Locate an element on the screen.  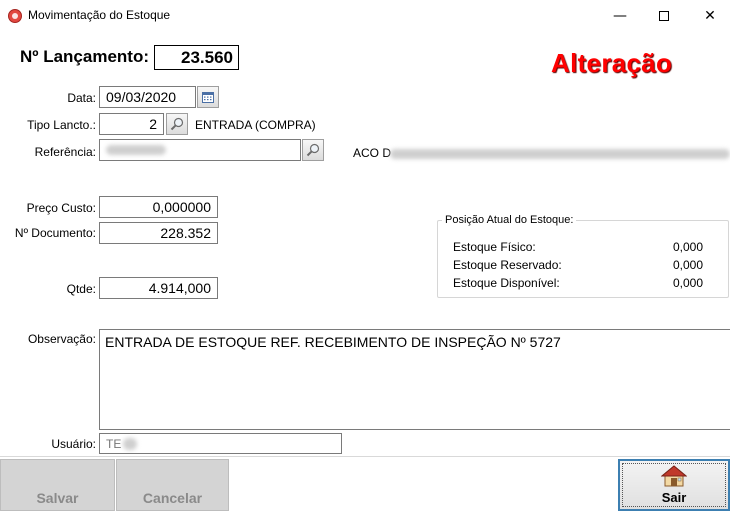
stock-reservado-label: Estoque Reservado: is located at coordinates (507, 265).